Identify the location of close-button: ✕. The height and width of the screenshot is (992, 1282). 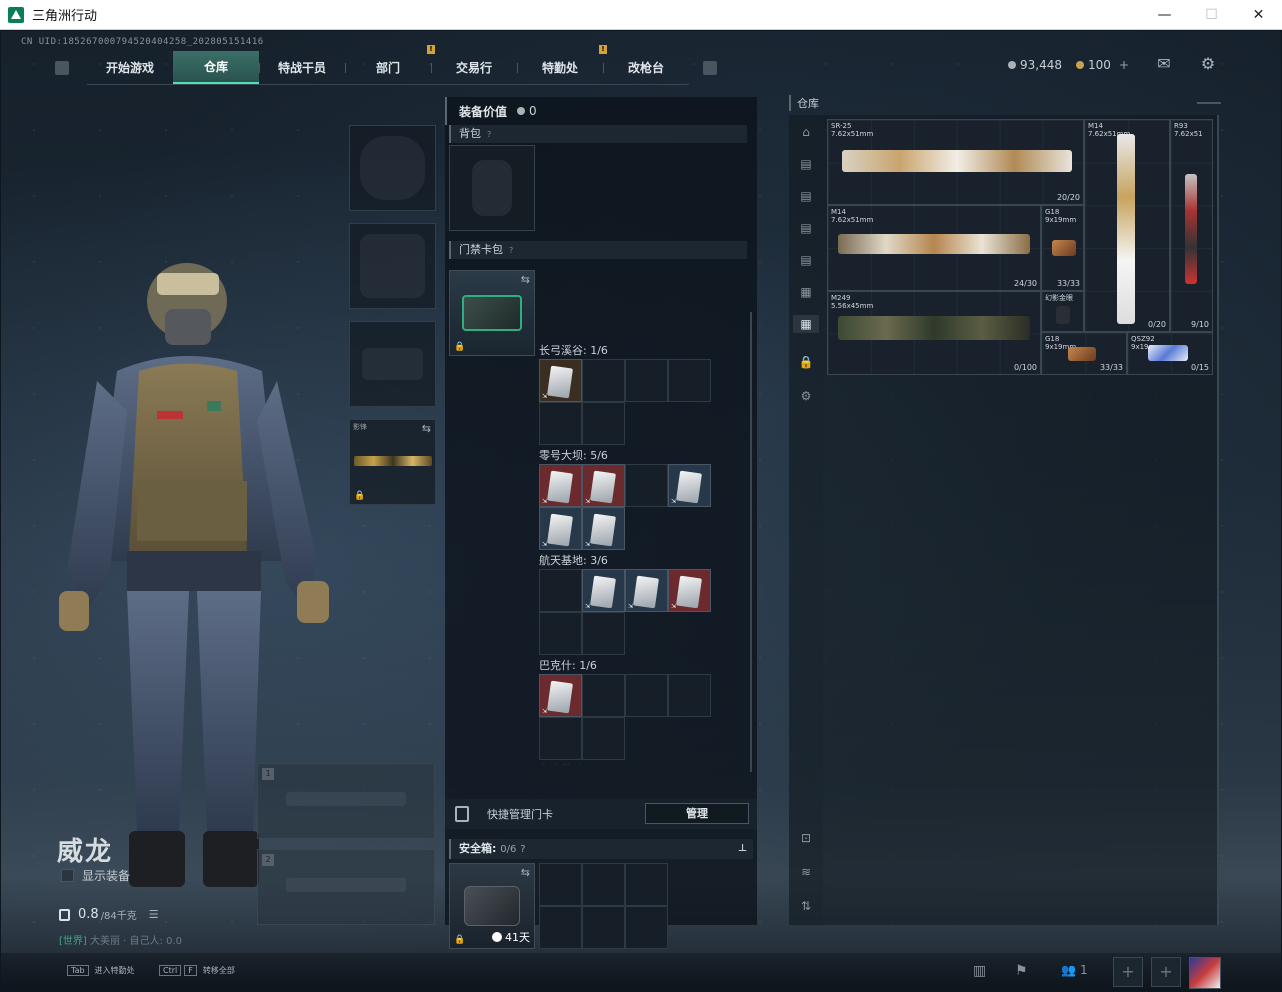
(1258, 15).